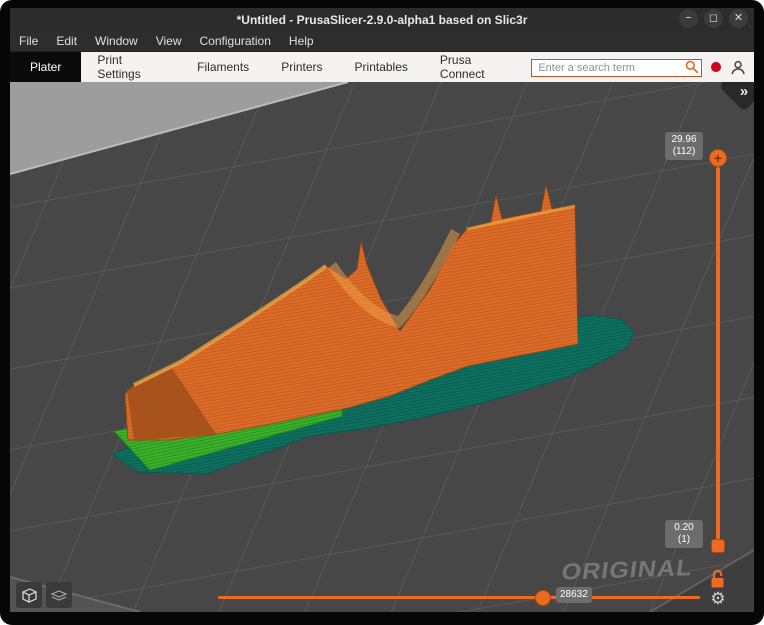 The width and height of the screenshot is (764, 625). Describe the element at coordinates (116, 41) in the screenshot. I see `menu-window: Window` at that location.